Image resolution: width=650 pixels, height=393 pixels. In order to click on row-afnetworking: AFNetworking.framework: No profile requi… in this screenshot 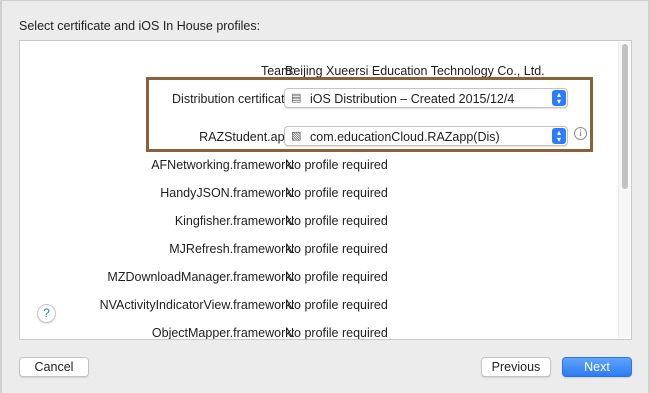, I will do `click(320, 166)`.